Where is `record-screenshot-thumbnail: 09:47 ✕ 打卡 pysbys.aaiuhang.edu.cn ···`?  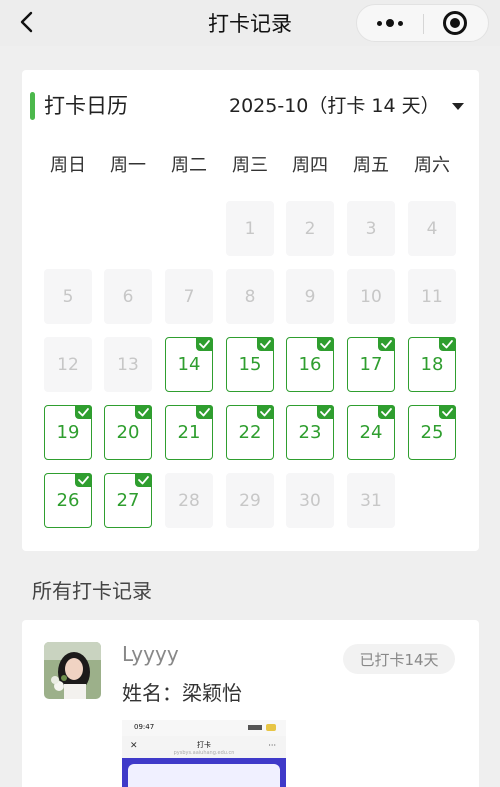 record-screenshot-thumbnail: 09:47 ✕ 打卡 pysbys.aaiuhang.edu.cn ··· is located at coordinates (204, 753).